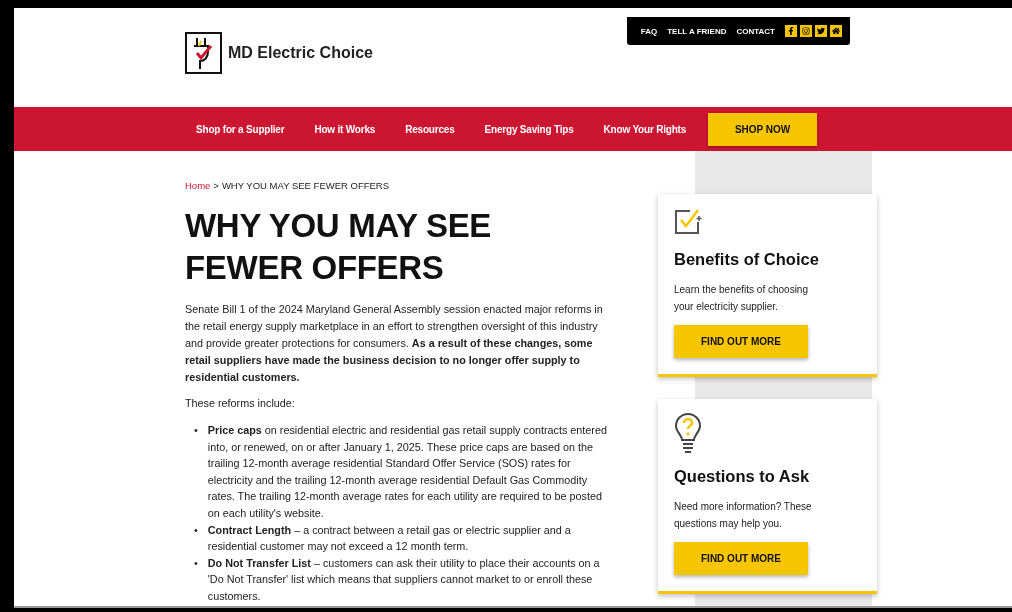  Describe the element at coordinates (407, 472) in the screenshot. I see `reform-list-item: Price caps on residential electric and residential gas retail supply contracts entered into, or renewed, on or after January 1, 2025. These price caps are based on the trailing 12-month average residential Standard Offer Service (SOS) rates for electricity and the trailing 12-month average residential Default Gas Commodity rates. The trailing 12-month average rates for each utility are required to be posted on each utility's website.` at that location.